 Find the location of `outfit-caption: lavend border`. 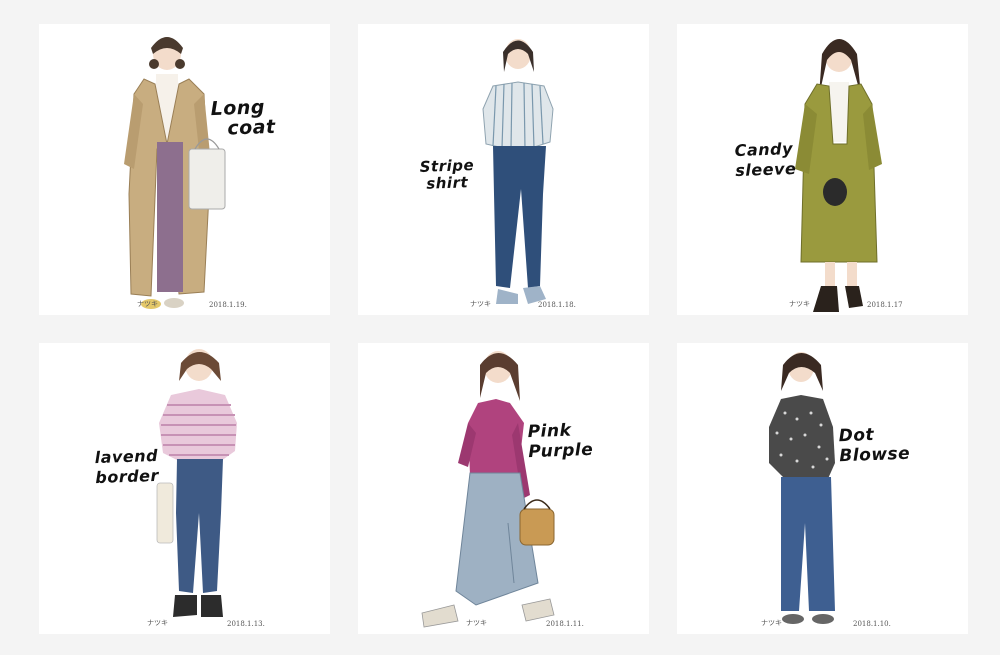

outfit-caption: lavend border is located at coordinates (127, 466).